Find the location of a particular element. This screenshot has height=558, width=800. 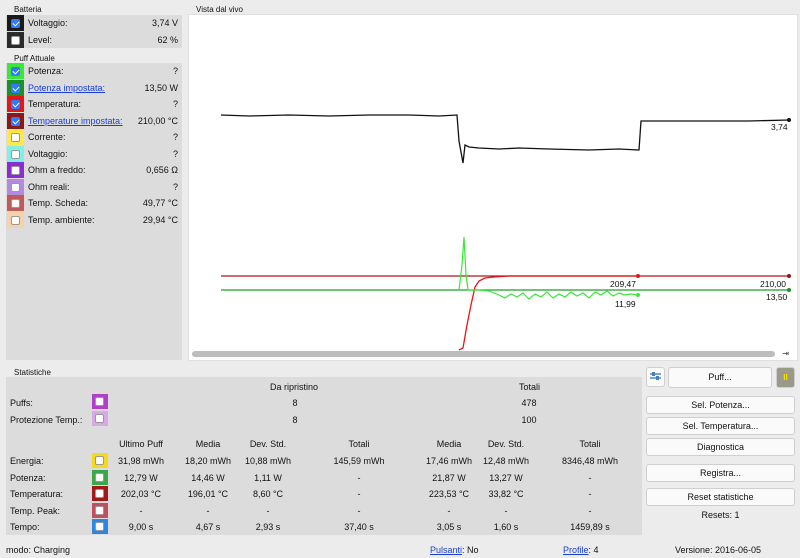

buttons-status: Pulsanti: No is located at coordinates (454, 550).